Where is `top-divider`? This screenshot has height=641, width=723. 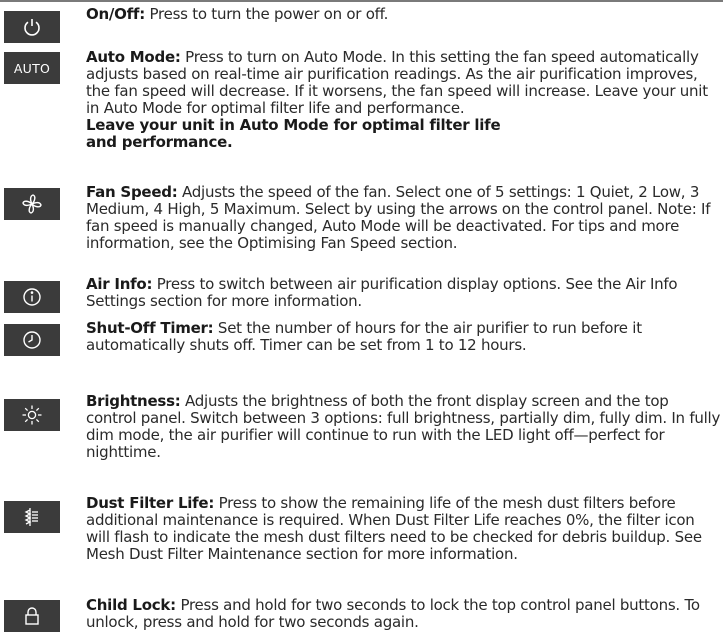
top-divider is located at coordinates (361, 1).